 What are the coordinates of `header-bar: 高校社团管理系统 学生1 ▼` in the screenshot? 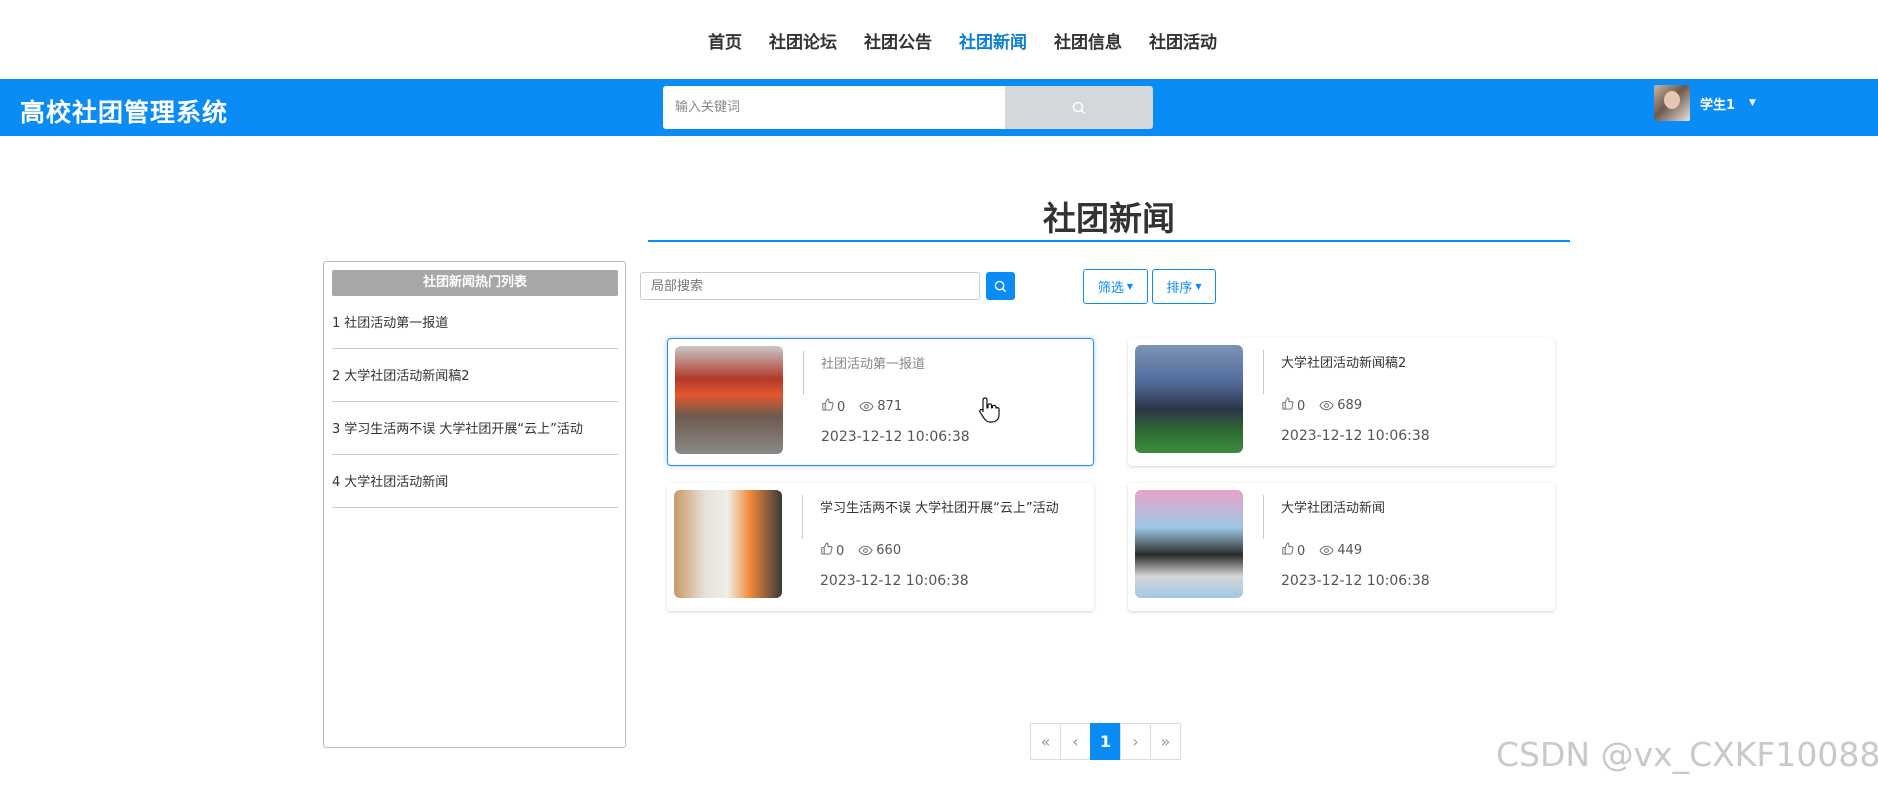 It's located at (939, 107).